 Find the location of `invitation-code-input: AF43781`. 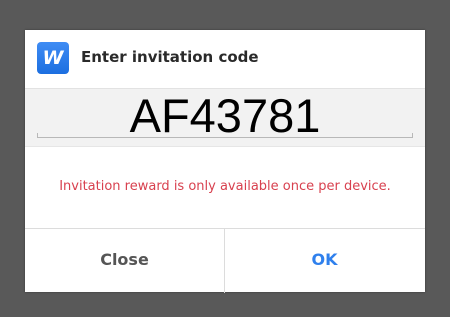

invitation-code-input: AF43781 is located at coordinates (225, 115).